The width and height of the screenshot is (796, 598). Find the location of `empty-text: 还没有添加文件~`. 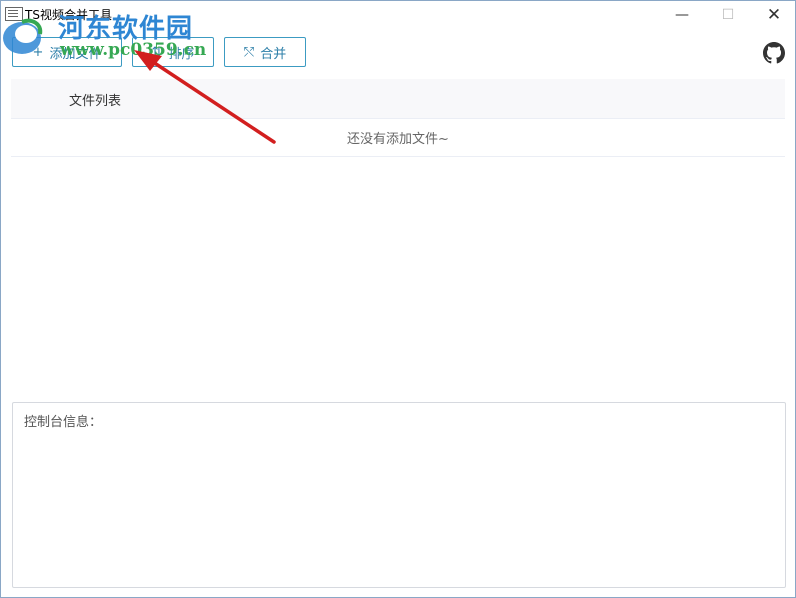

empty-text: 还没有添加文件~ is located at coordinates (398, 139).